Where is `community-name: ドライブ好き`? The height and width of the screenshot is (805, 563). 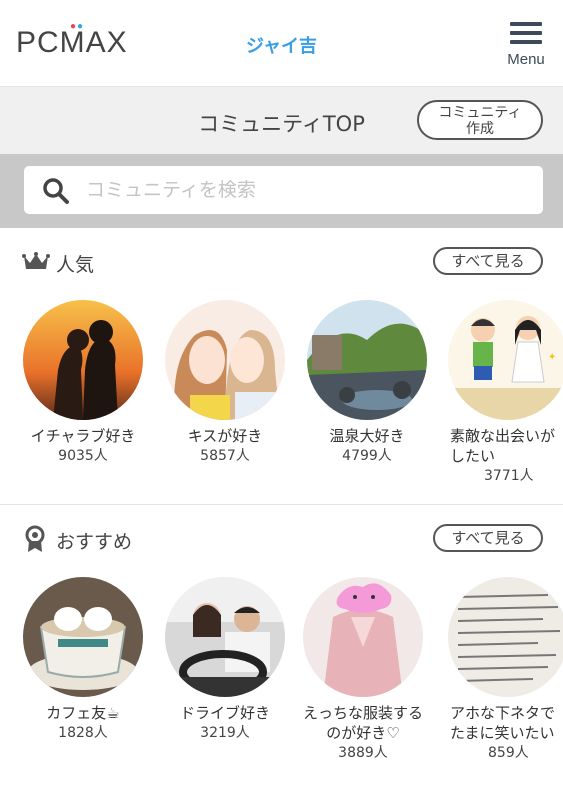 community-name: ドライブ好き is located at coordinates (224, 713).